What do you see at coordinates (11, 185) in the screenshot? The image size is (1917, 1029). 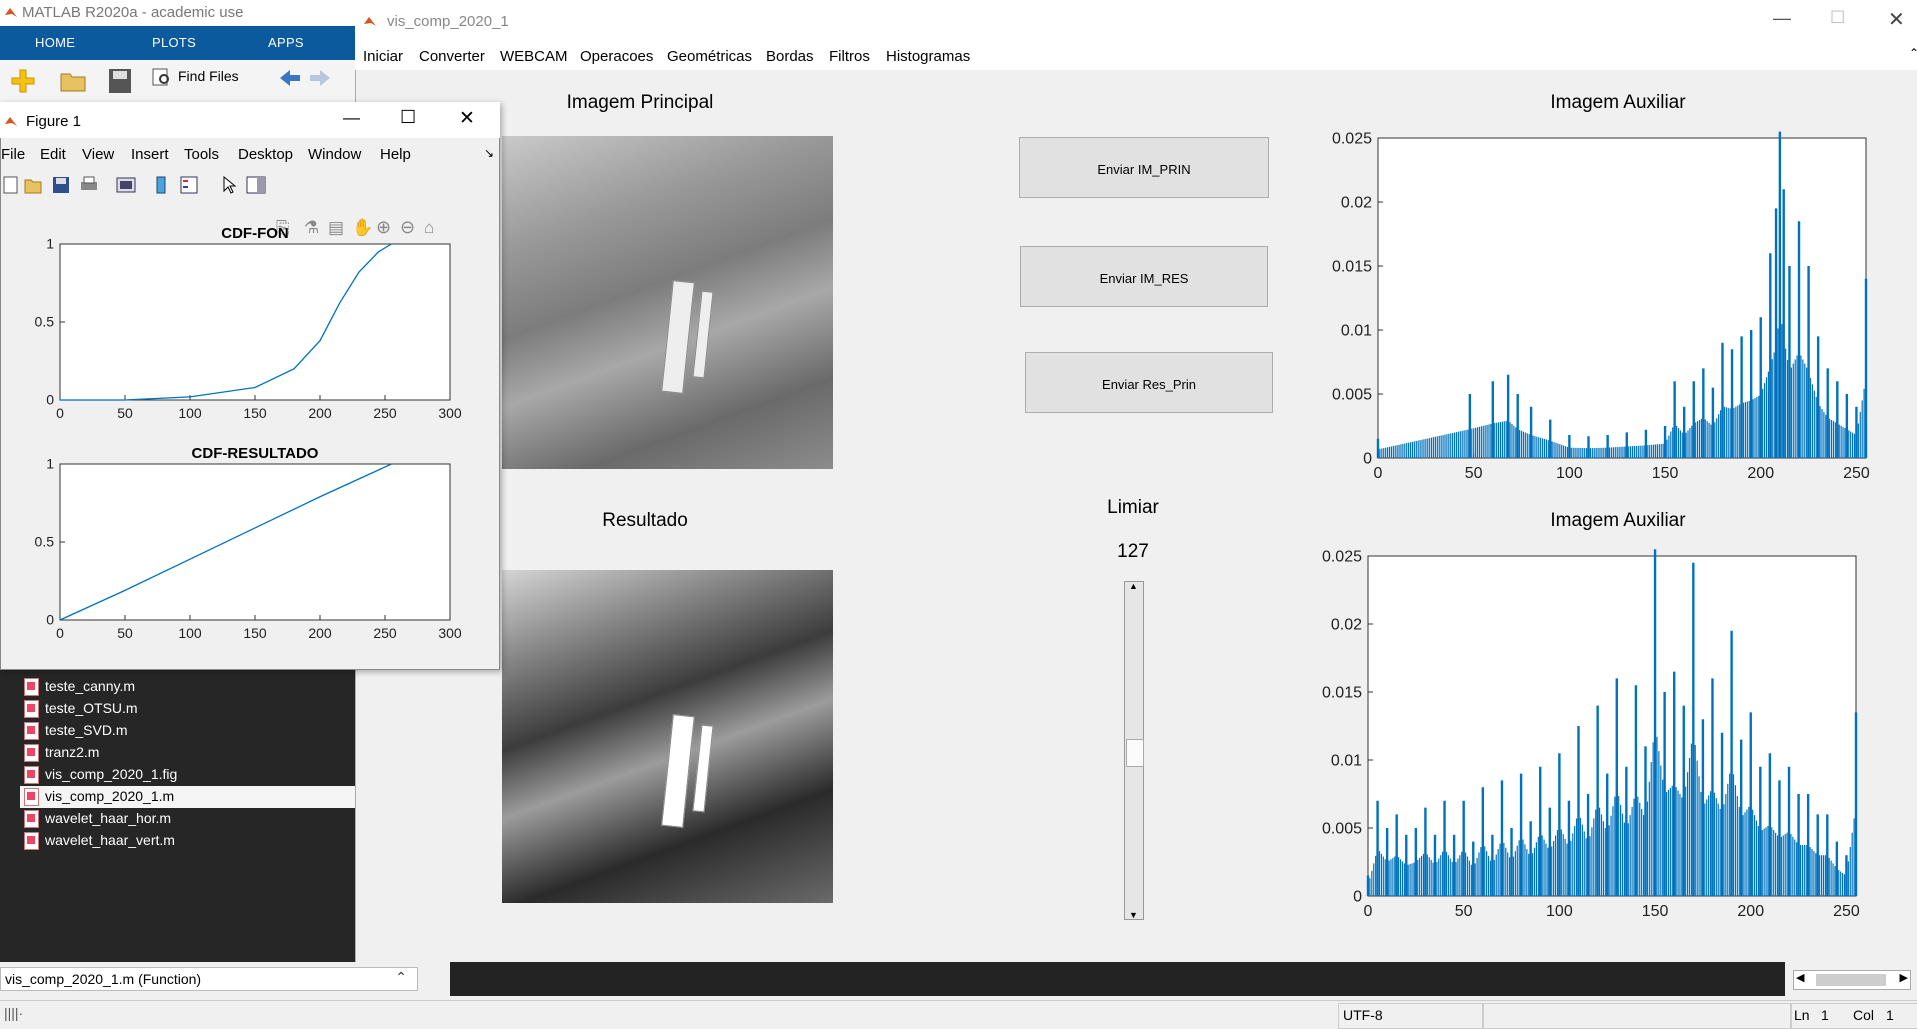 I see `new-figure-icon` at bounding box center [11, 185].